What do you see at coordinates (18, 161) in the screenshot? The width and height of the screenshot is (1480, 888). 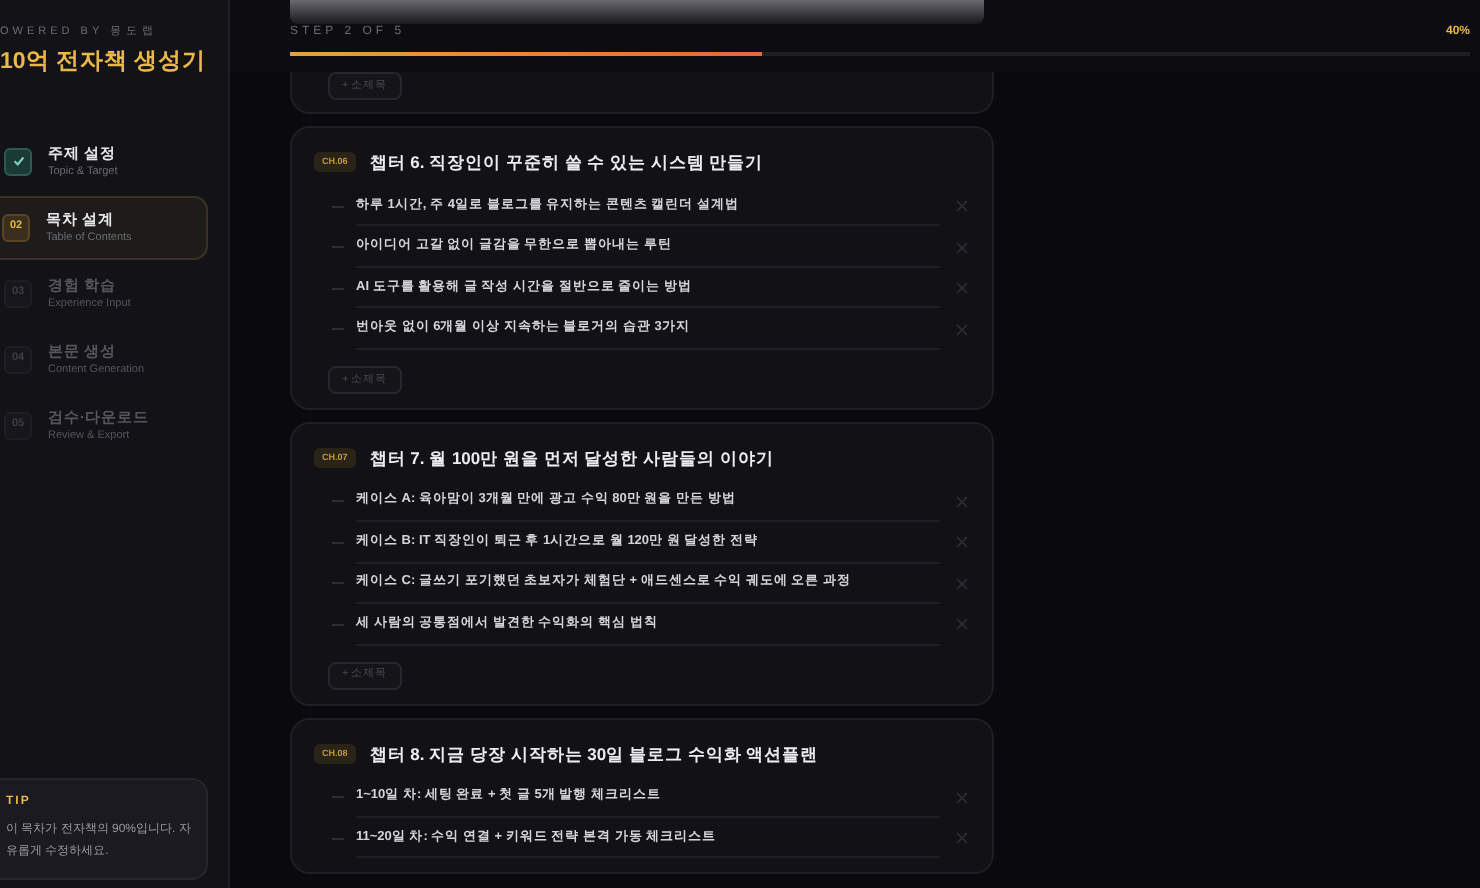 I see `check-icon` at bounding box center [18, 161].